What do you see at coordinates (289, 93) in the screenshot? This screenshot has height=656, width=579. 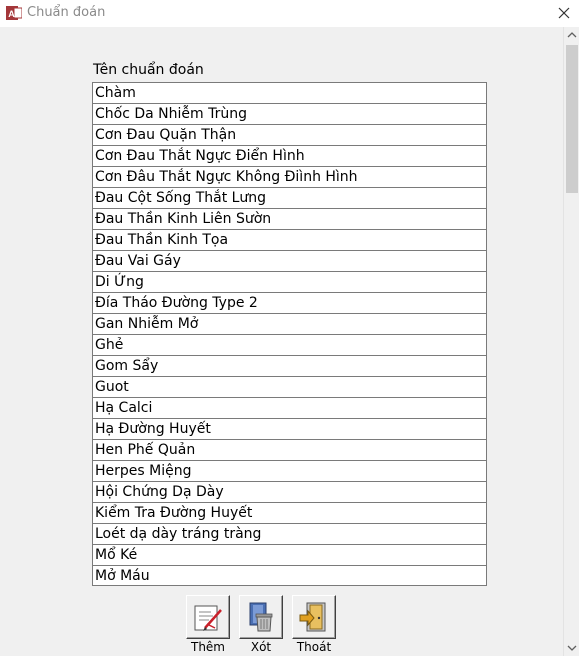 I see `list-item: Chàm` at bounding box center [289, 93].